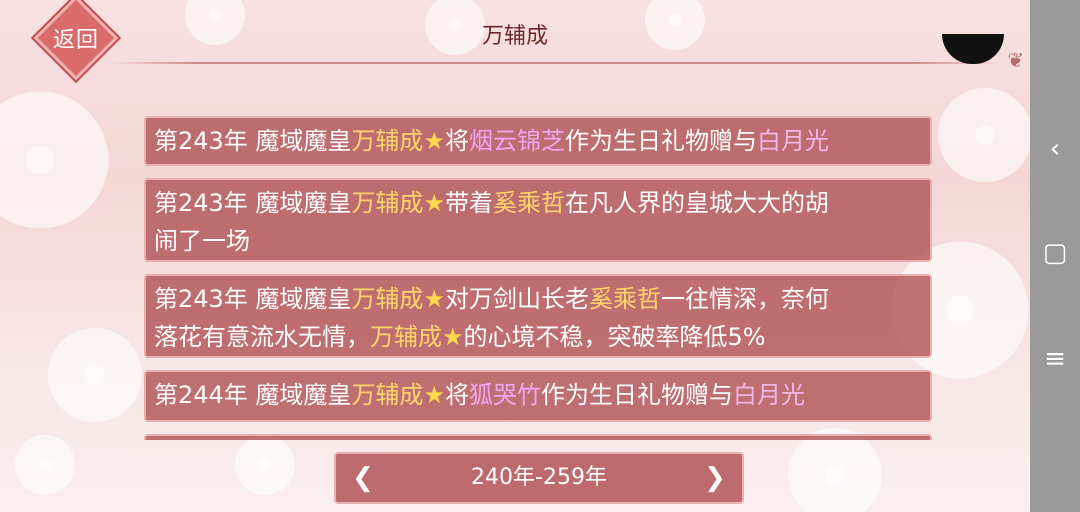 The width and height of the screenshot is (1080, 512). I want to click on square-icon: ▢, so click(1055, 253).